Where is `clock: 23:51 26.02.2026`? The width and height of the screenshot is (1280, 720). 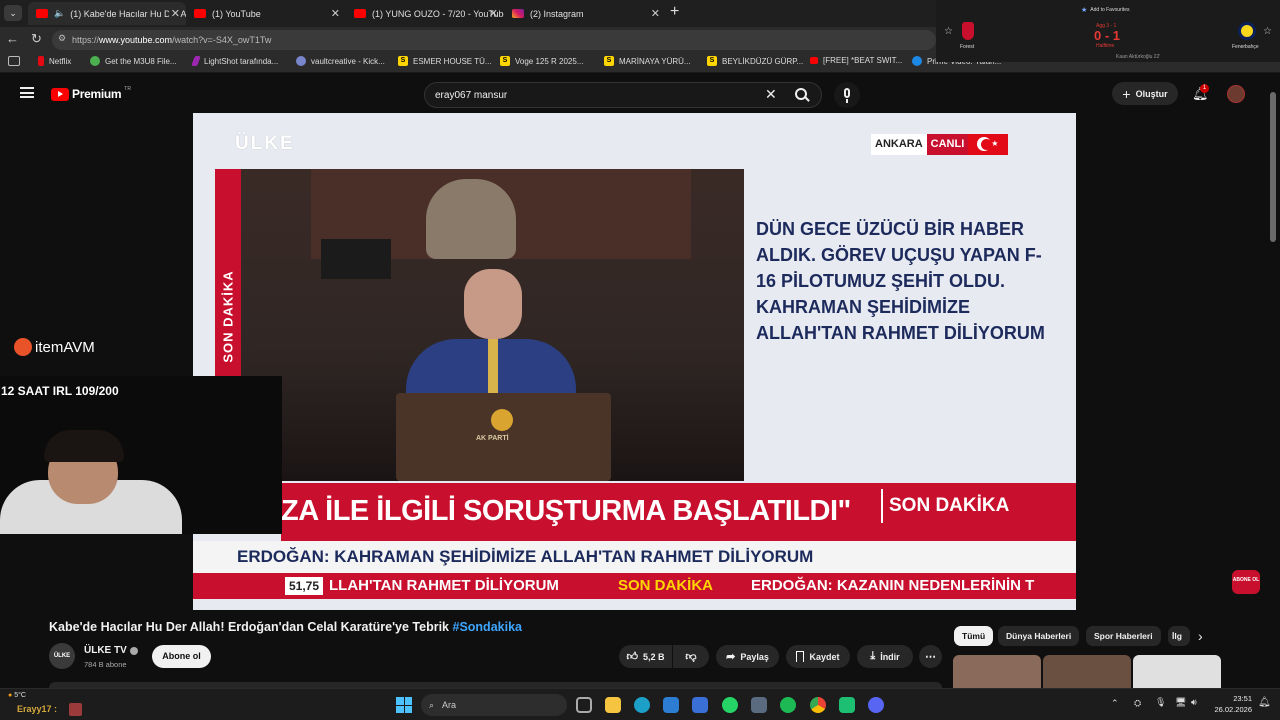
clock: 23:51 26.02.2026 is located at coordinates (1231, 704).